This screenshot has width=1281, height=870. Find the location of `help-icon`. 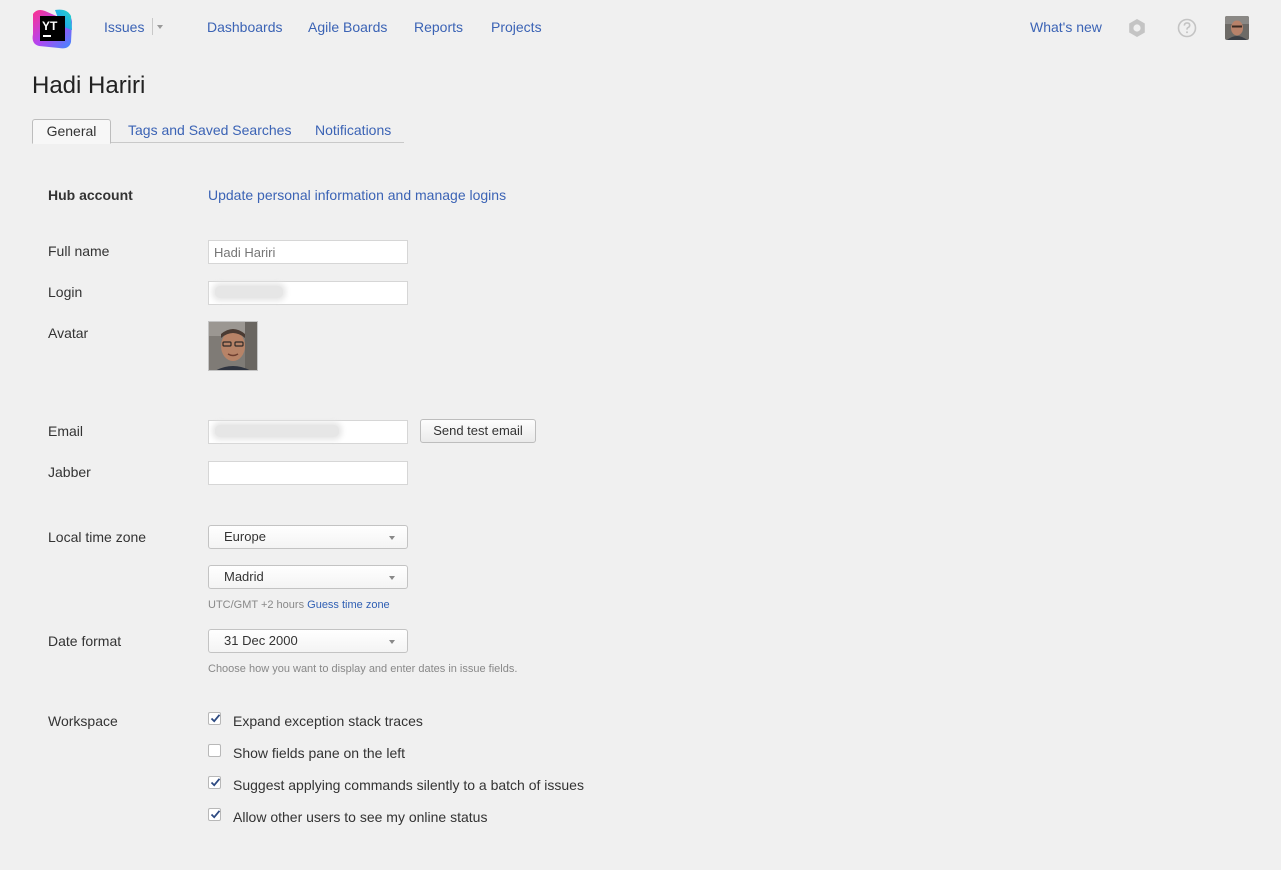

help-icon is located at coordinates (1187, 28).